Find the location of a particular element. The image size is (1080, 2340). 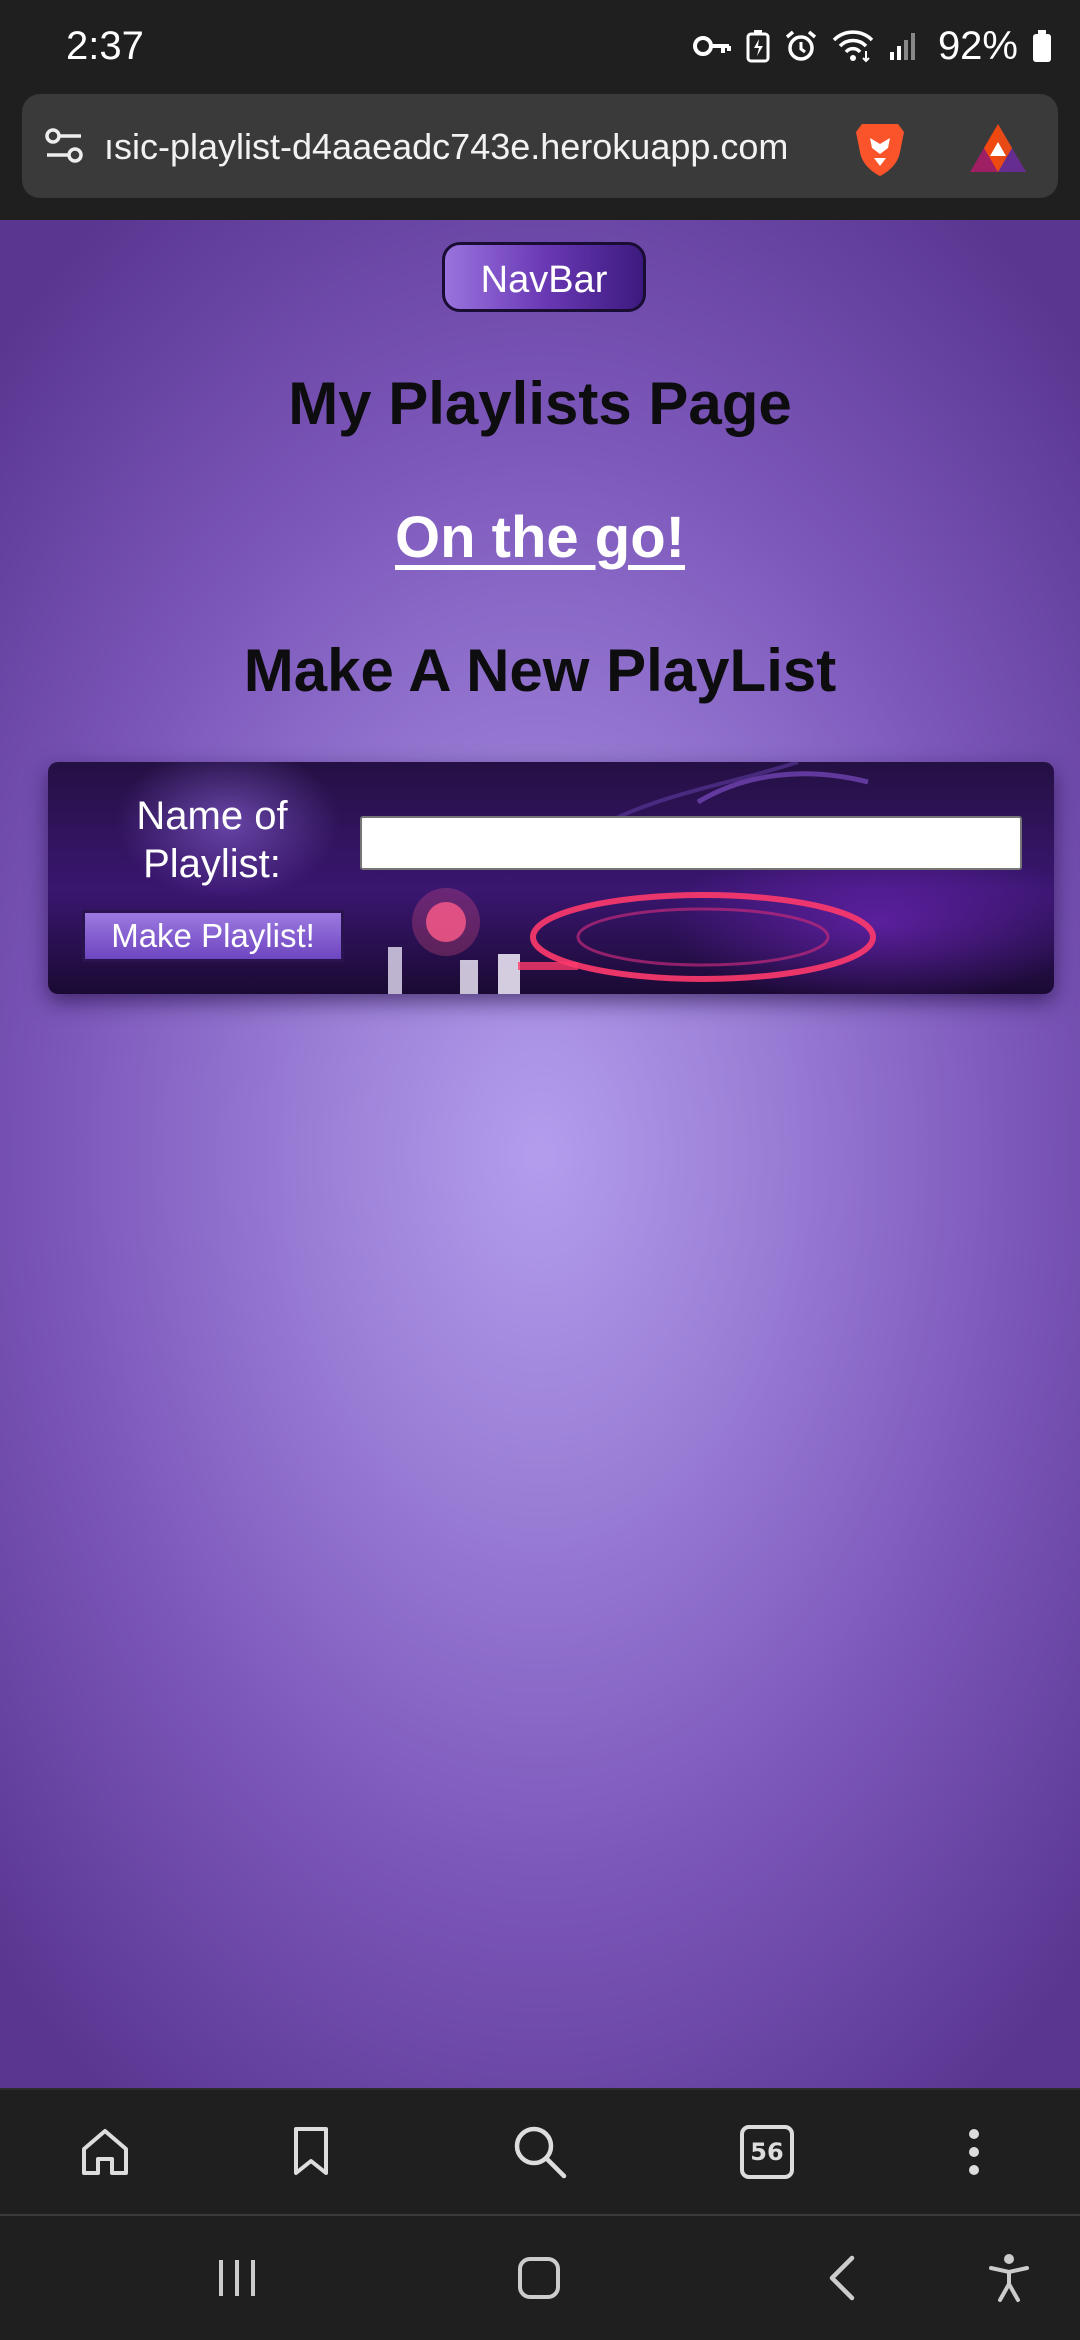

accessibility-icon is located at coordinates (1009, 2278).